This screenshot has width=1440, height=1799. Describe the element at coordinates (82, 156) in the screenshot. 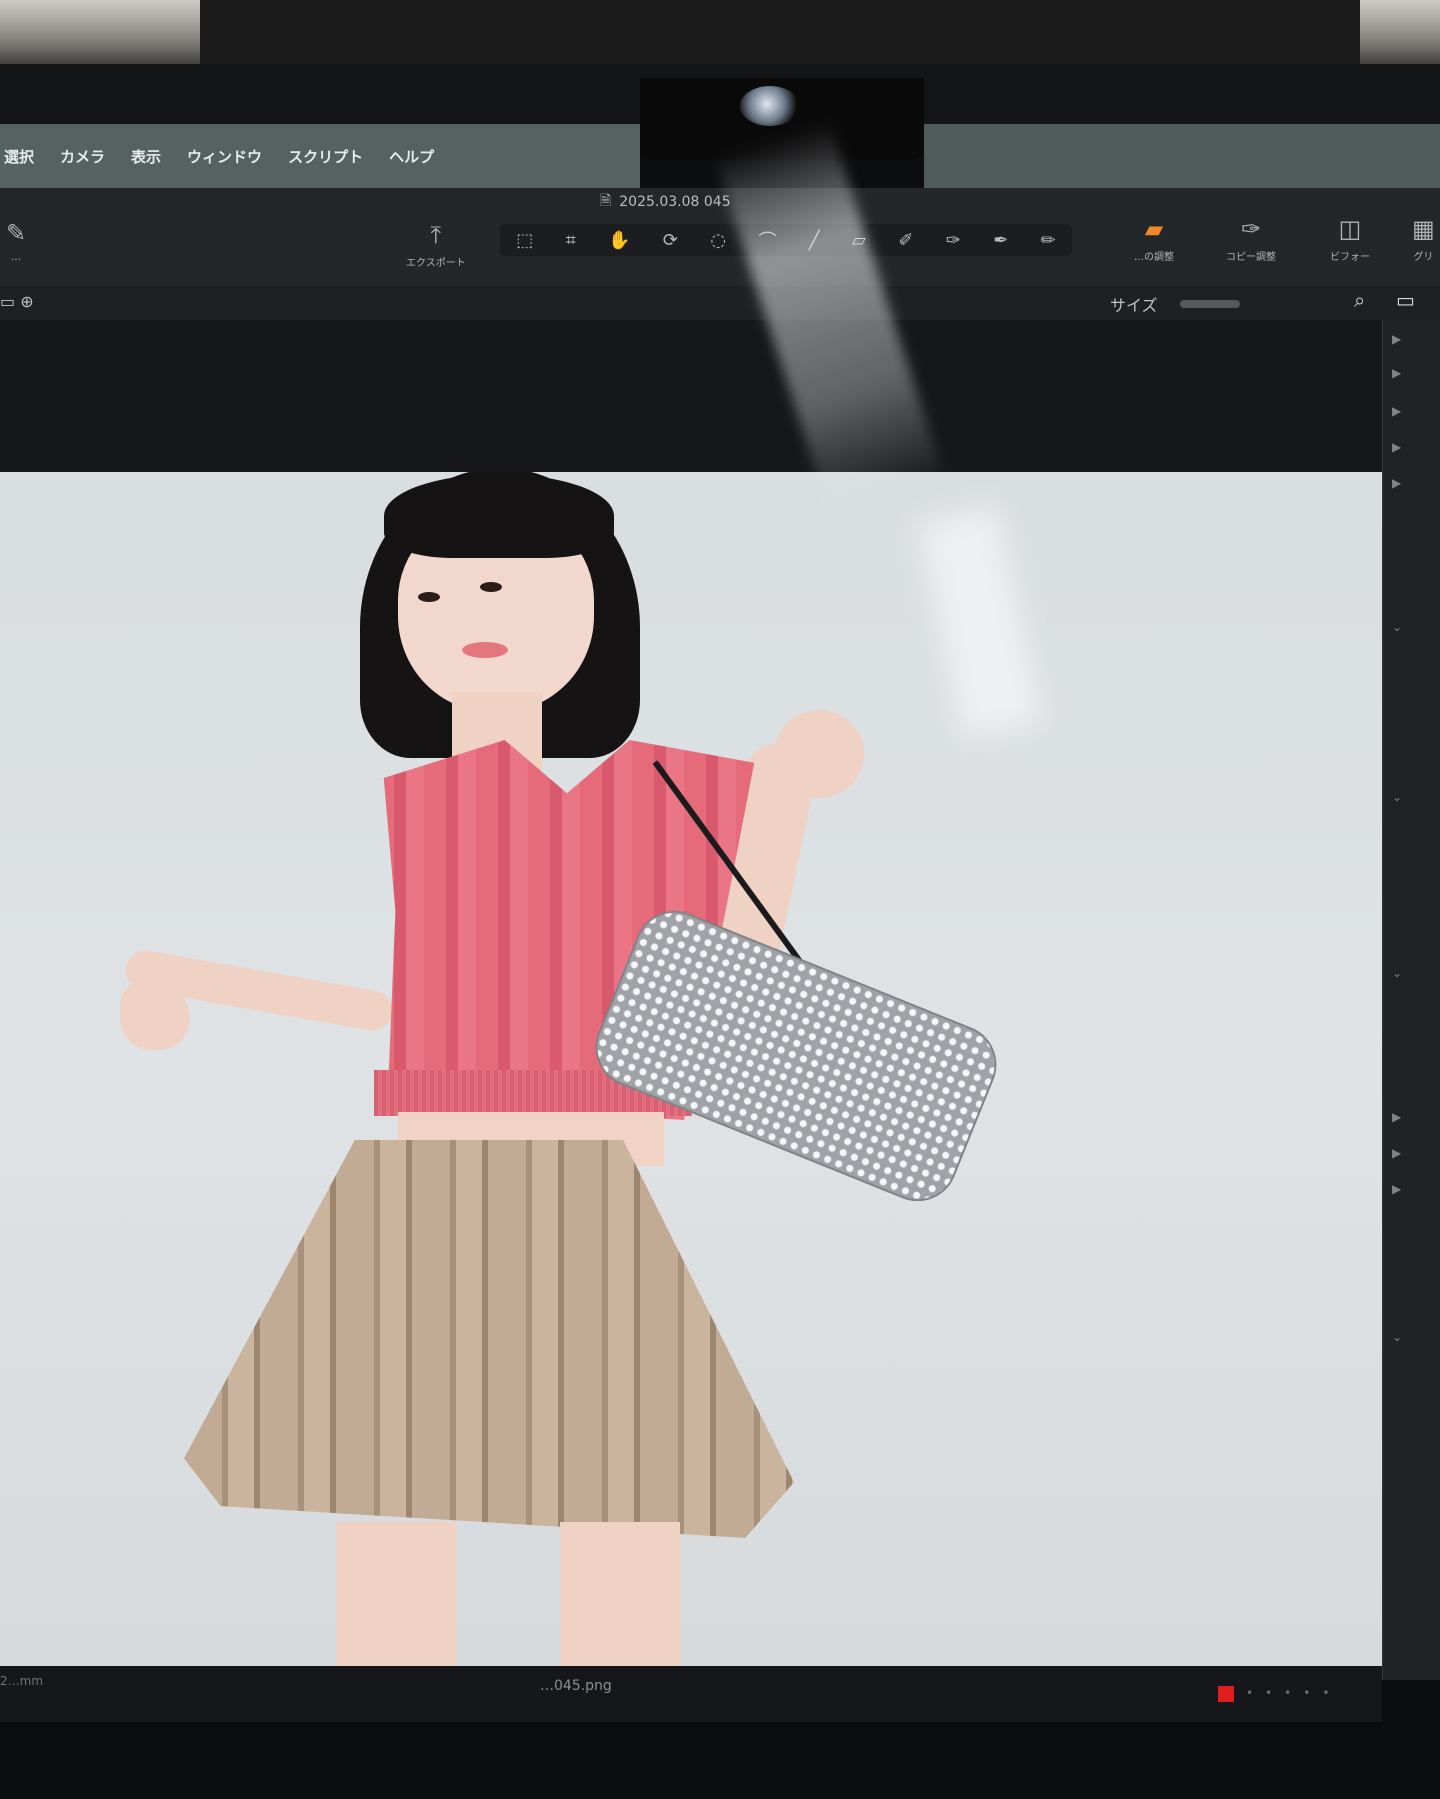

I see `menu-item-camera: カメラ` at that location.